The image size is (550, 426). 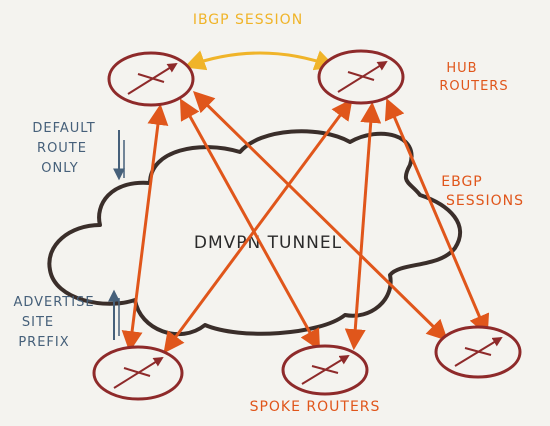 I want to click on tunnel-label: DMVPN TUNNEL, so click(x=268, y=243).